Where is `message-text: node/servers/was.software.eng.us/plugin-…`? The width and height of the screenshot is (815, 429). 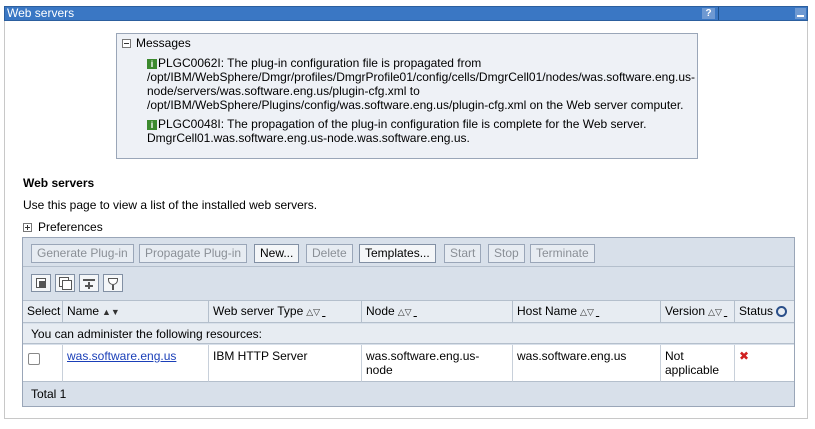
message-text: node/servers/was.software.eng.us/plugin-… is located at coordinates (283, 91).